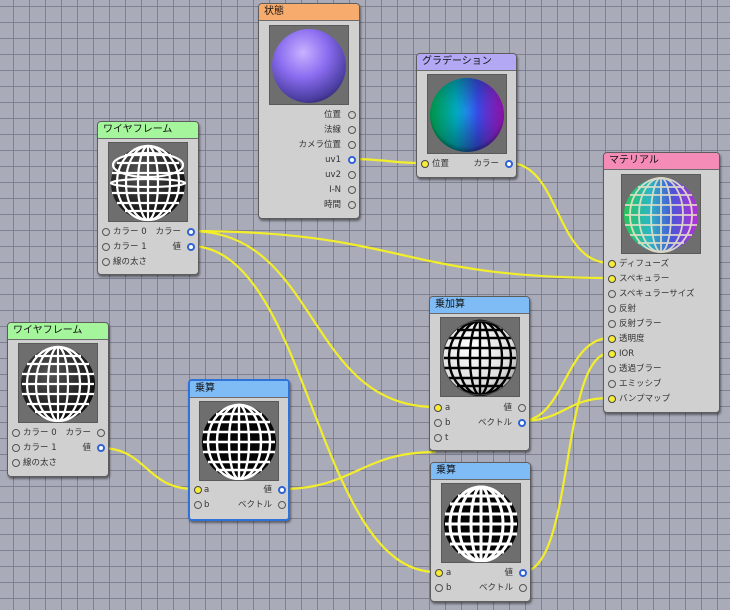 This screenshot has height=610, width=730. What do you see at coordinates (640, 369) in the screenshot?
I see `input-transmission-blur: 透過ブラー` at bounding box center [640, 369].